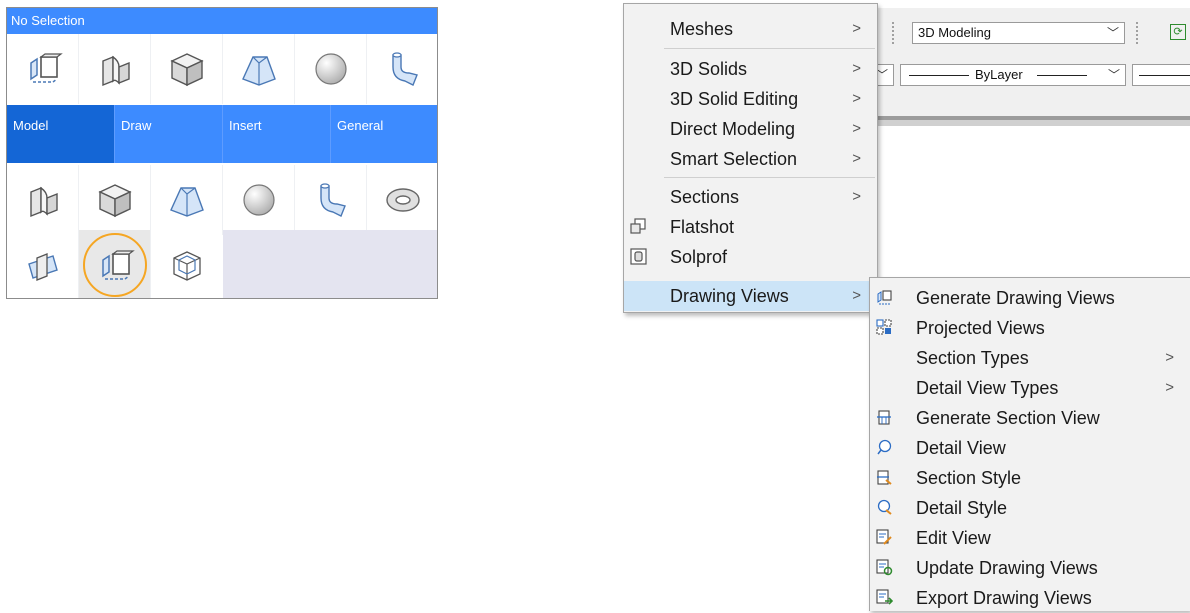 The height and width of the screenshot is (613, 1190). I want to click on menu-item-label: Direct Modeling, so click(733, 129).